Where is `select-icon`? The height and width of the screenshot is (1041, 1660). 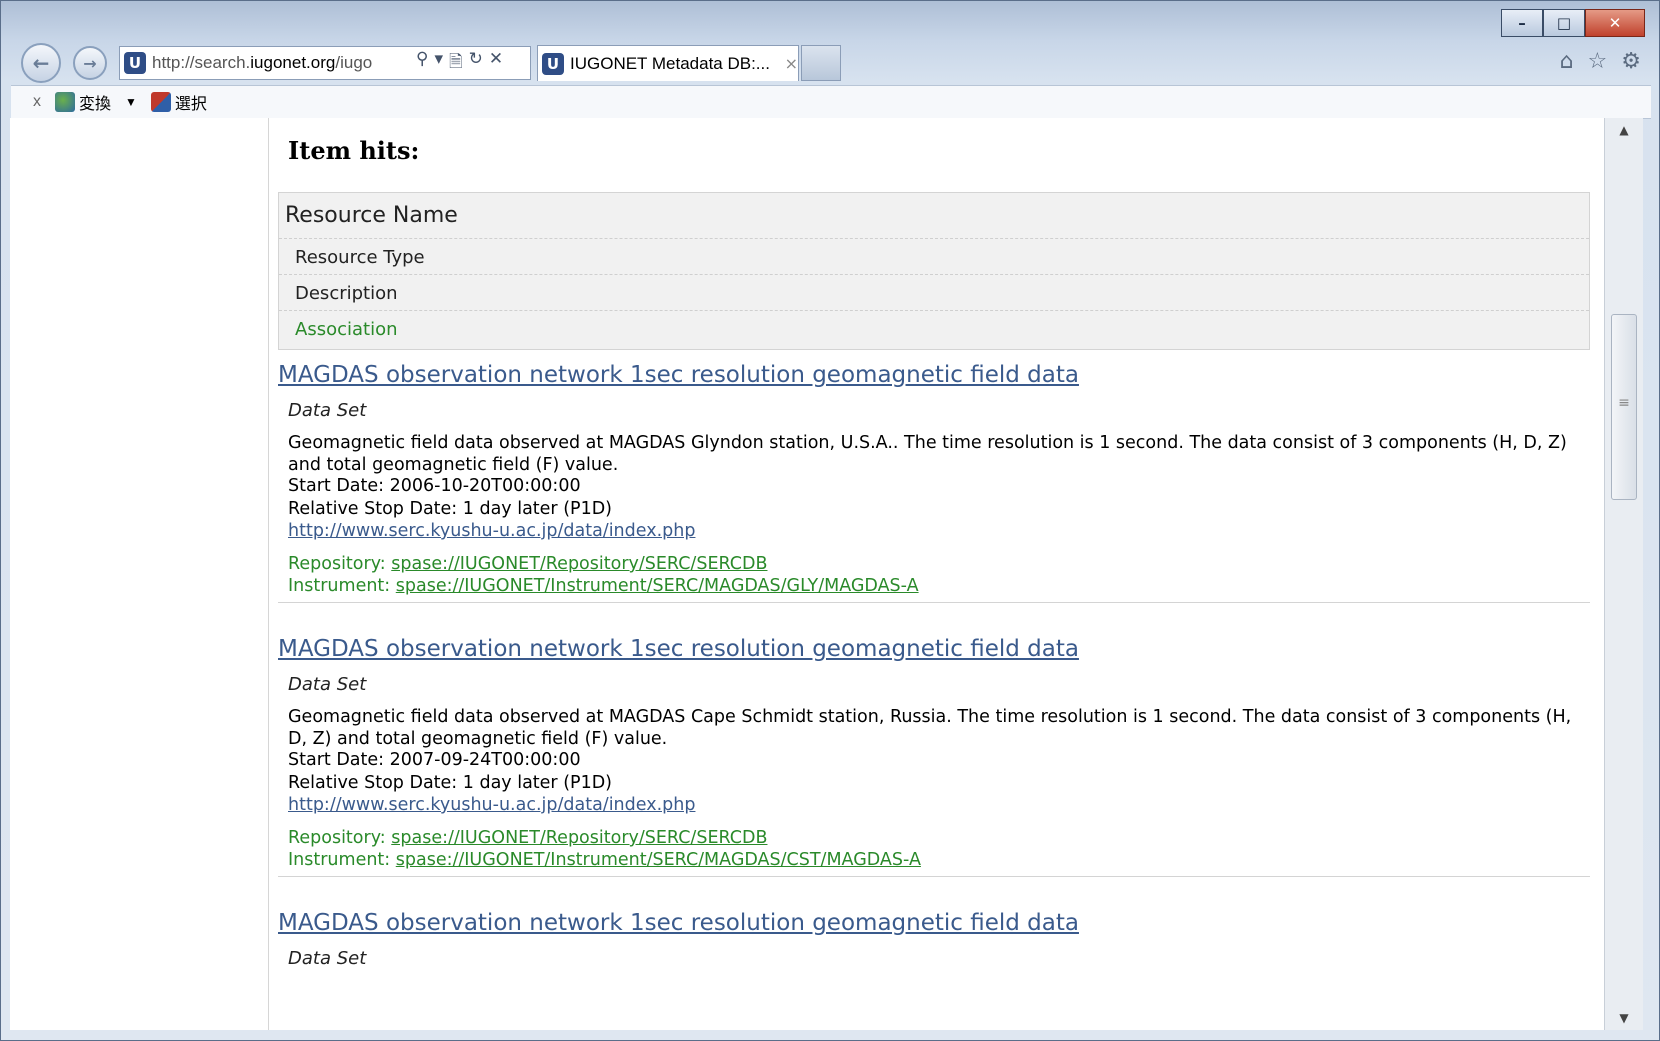 select-icon is located at coordinates (160, 102).